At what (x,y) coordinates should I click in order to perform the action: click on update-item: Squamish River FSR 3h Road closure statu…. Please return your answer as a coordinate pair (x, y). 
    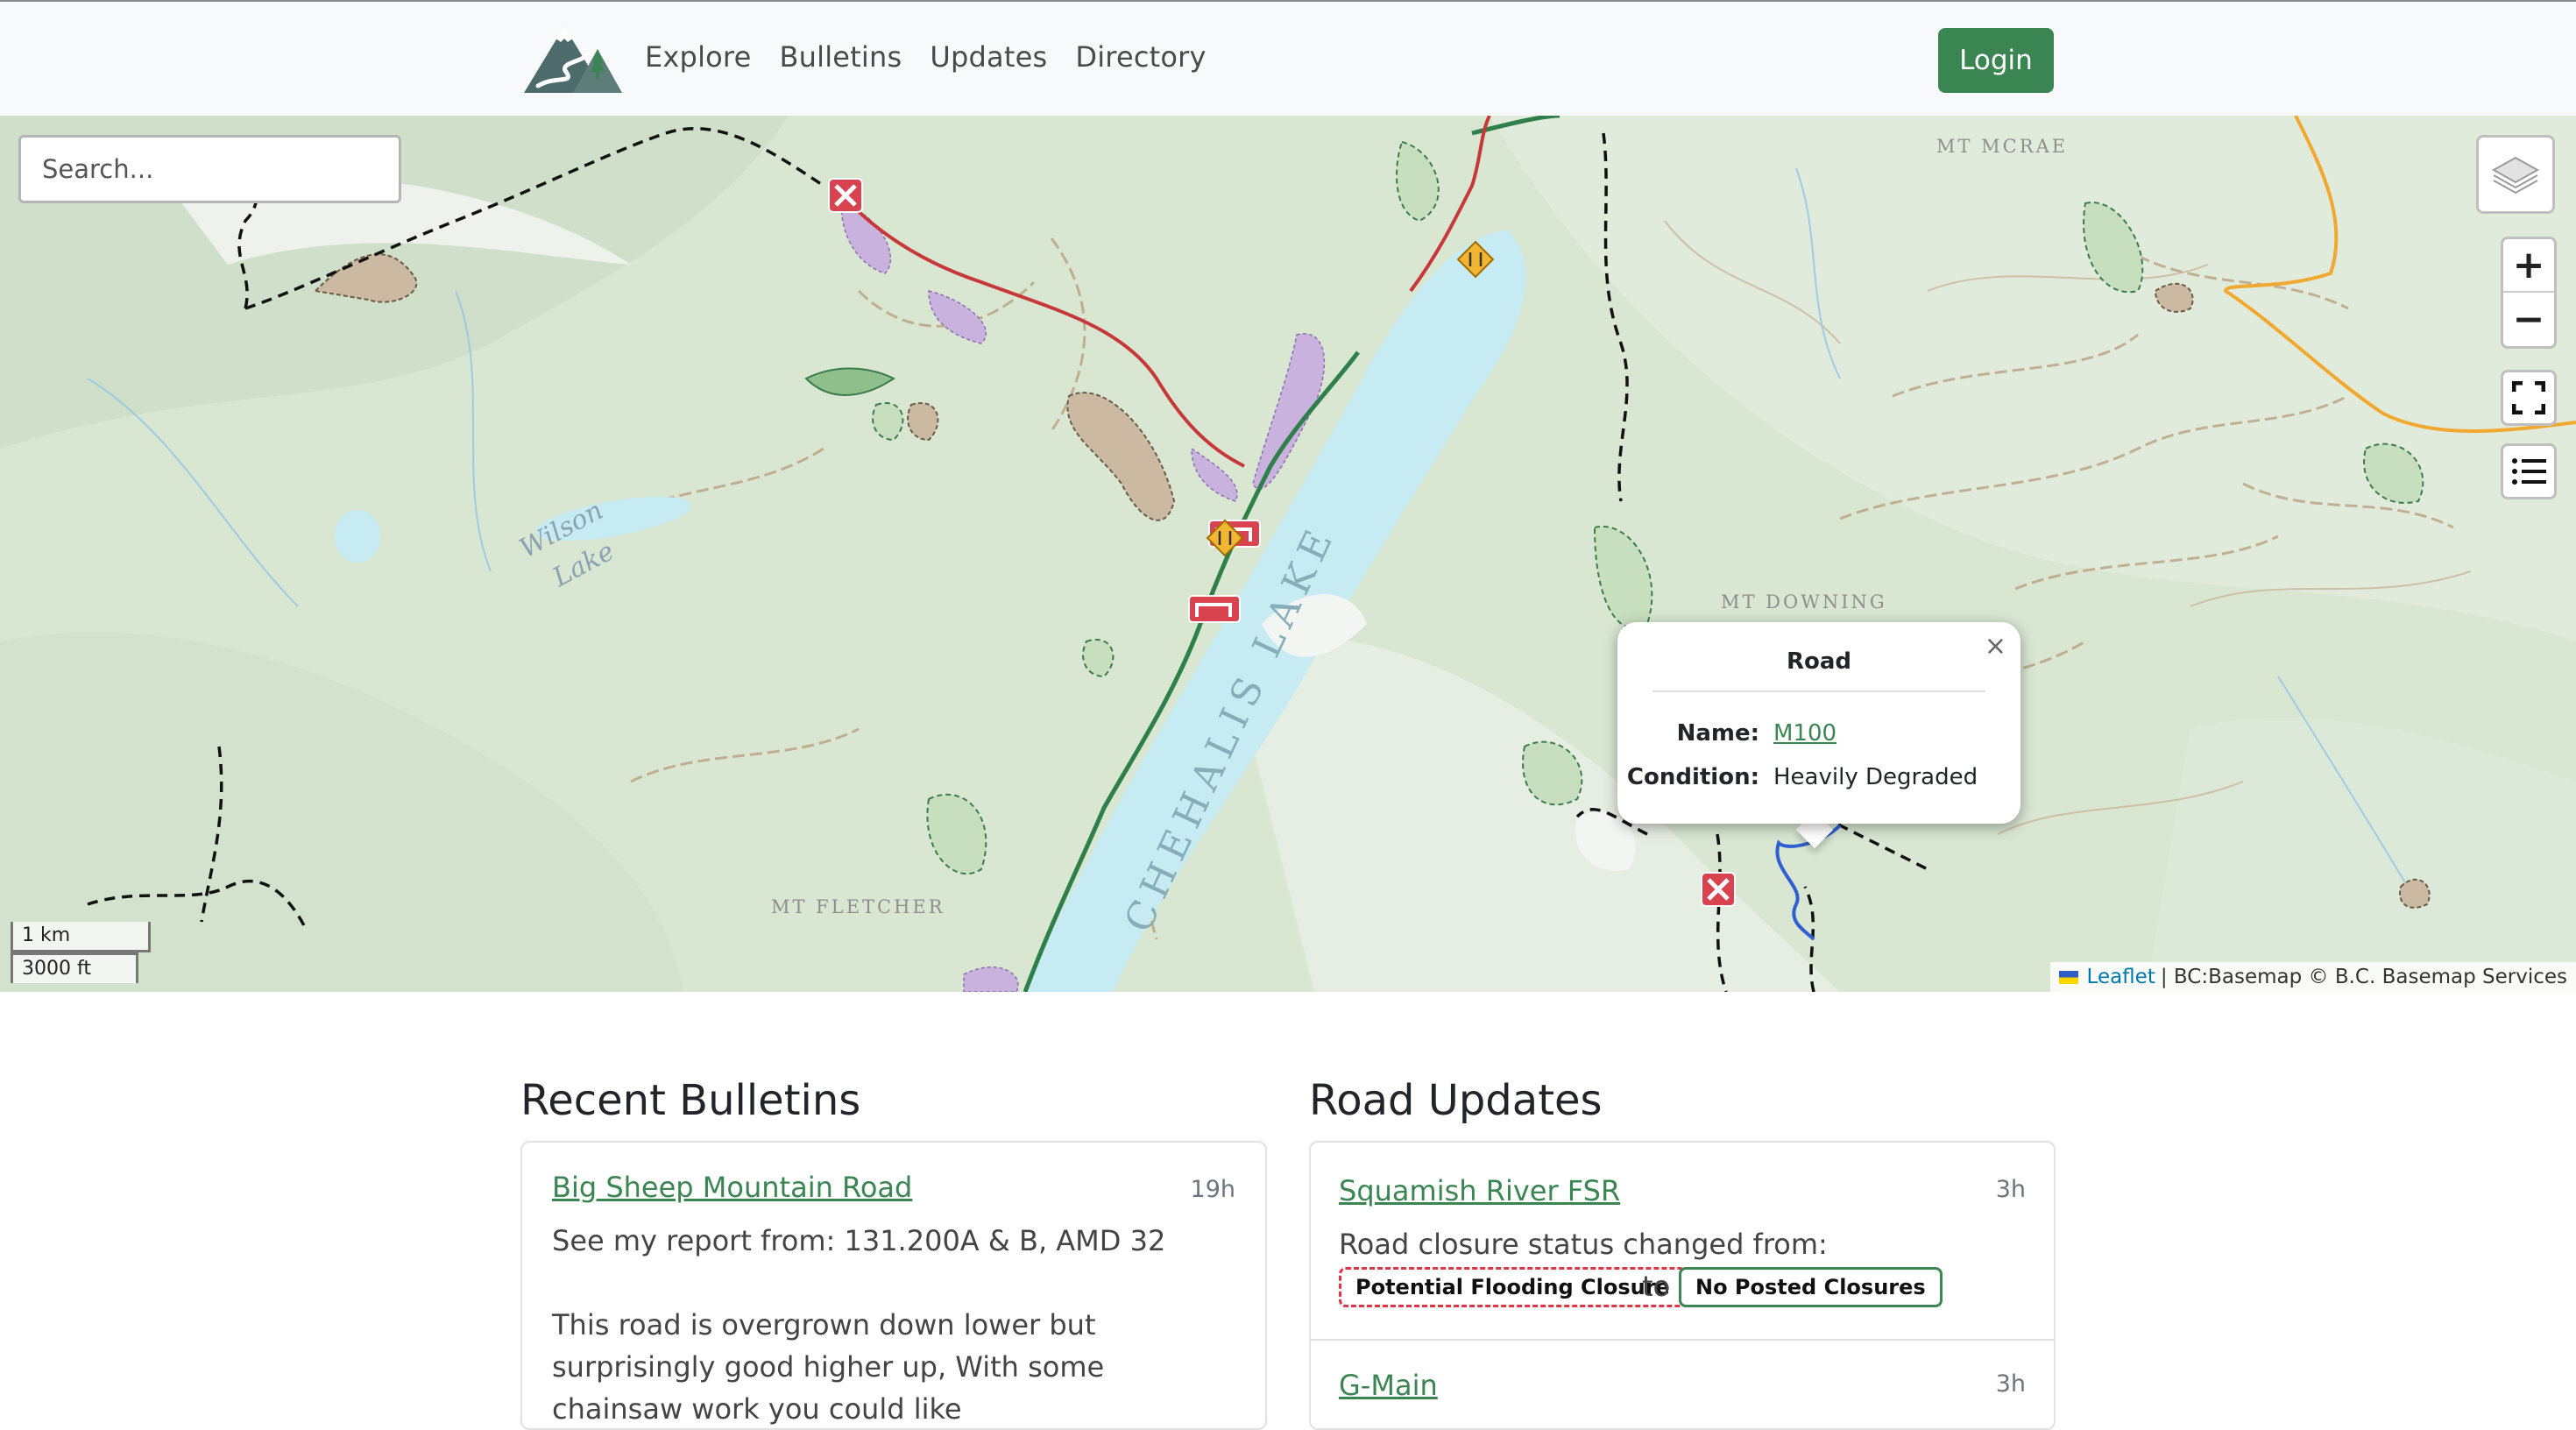
    Looking at the image, I should click on (1682, 1242).